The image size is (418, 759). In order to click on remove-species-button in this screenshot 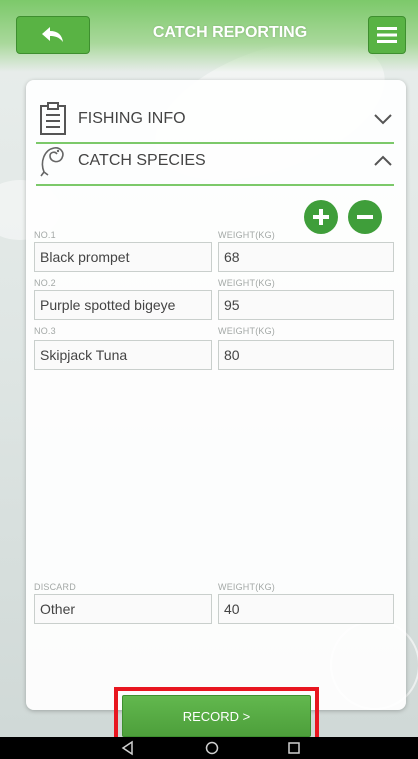, I will do `click(365, 217)`.